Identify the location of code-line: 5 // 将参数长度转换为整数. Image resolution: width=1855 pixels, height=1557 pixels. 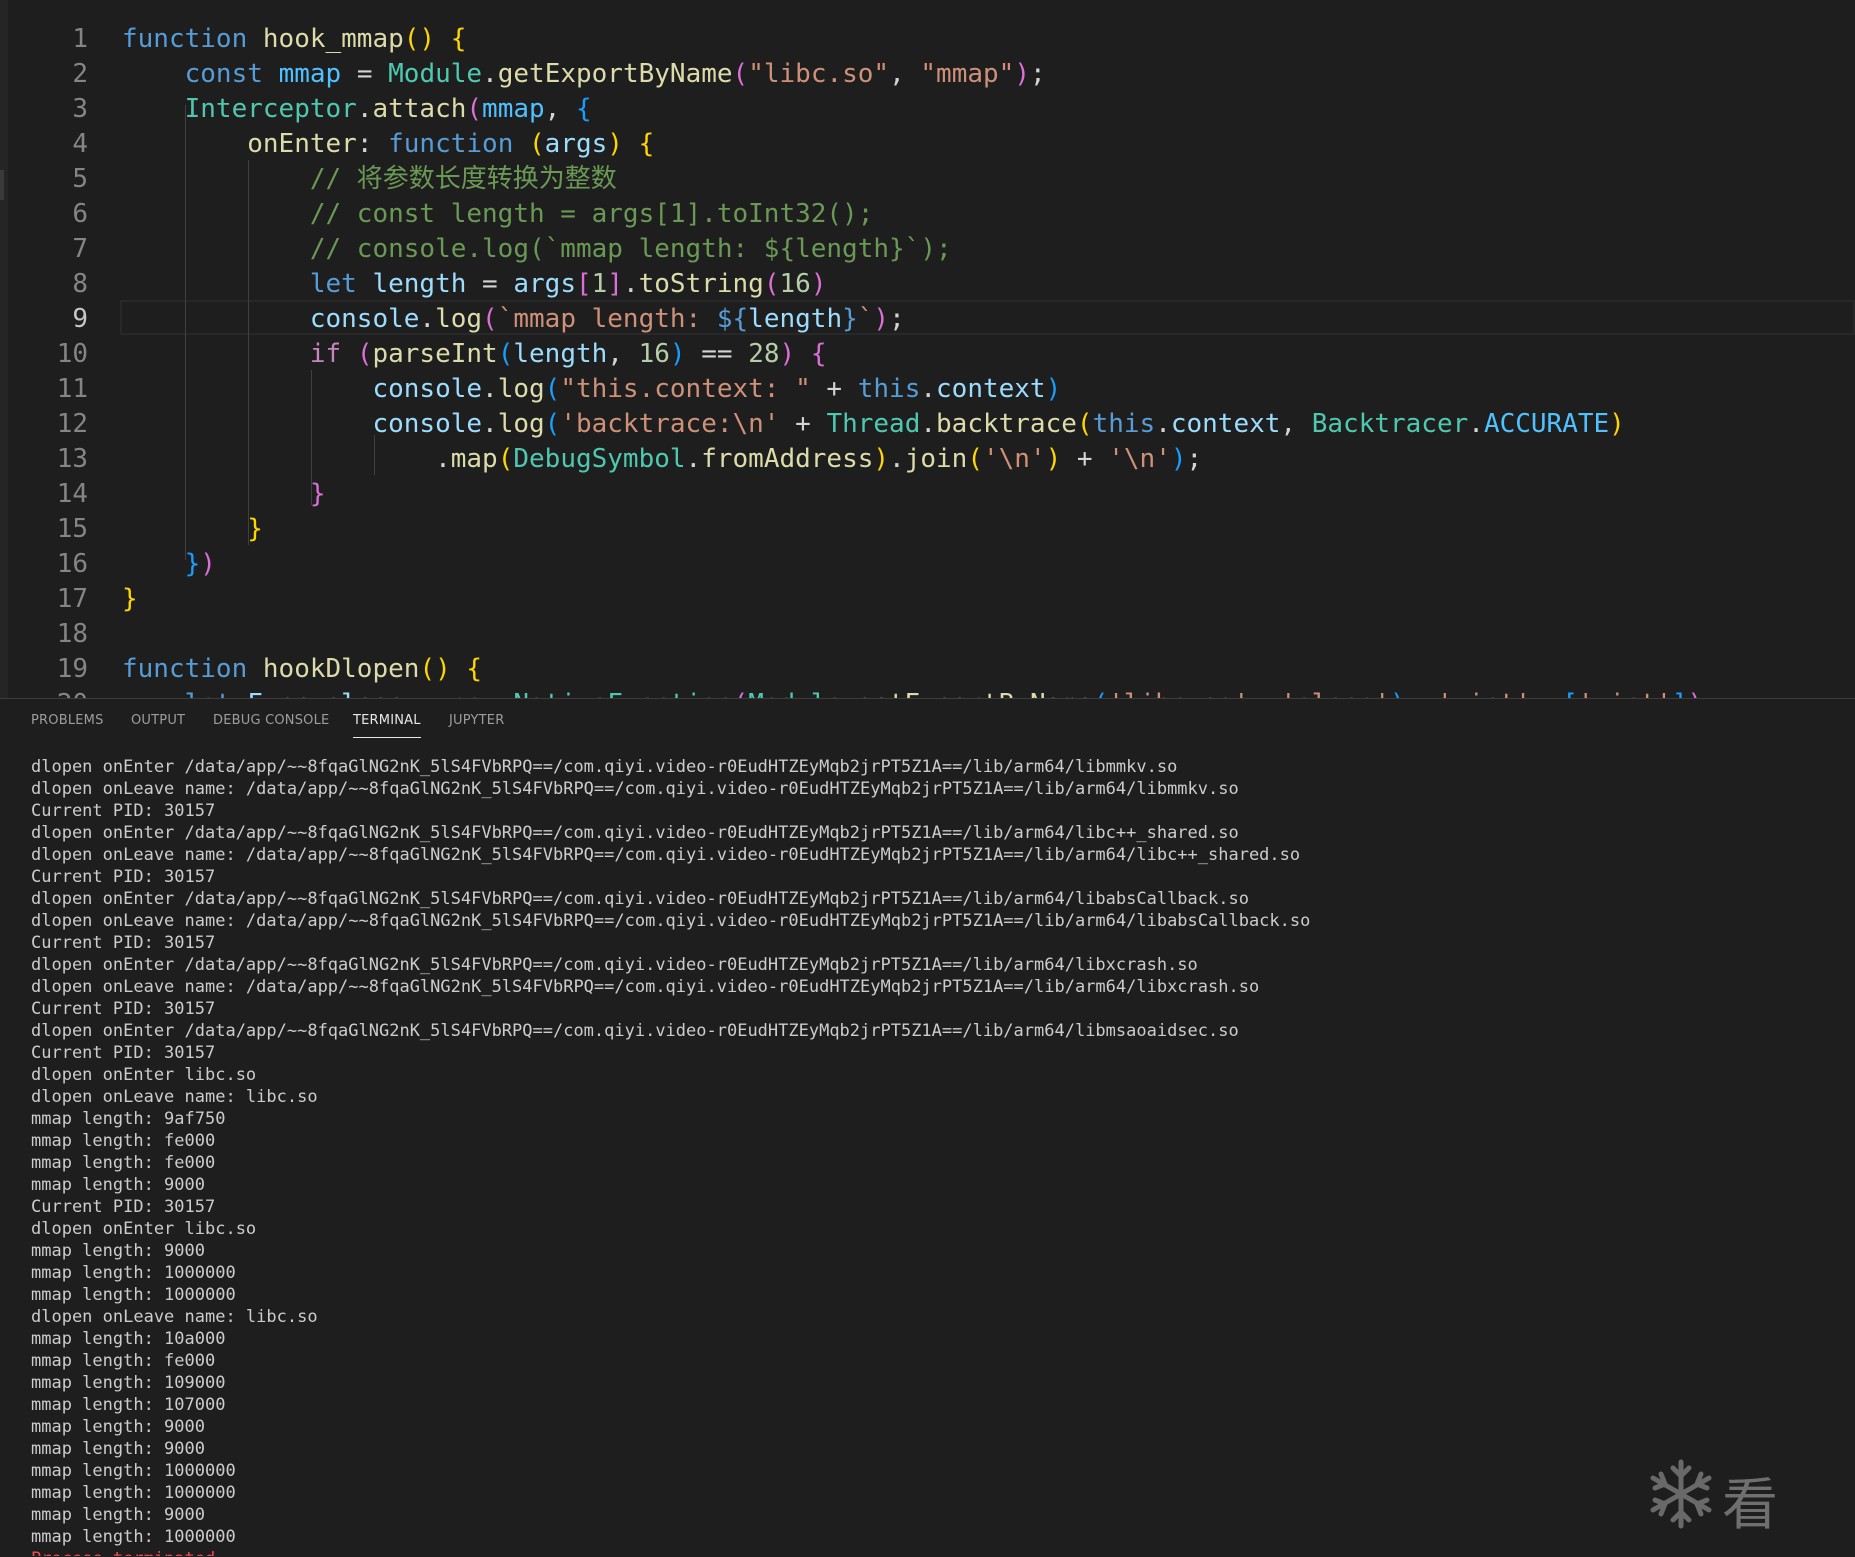
(927, 179).